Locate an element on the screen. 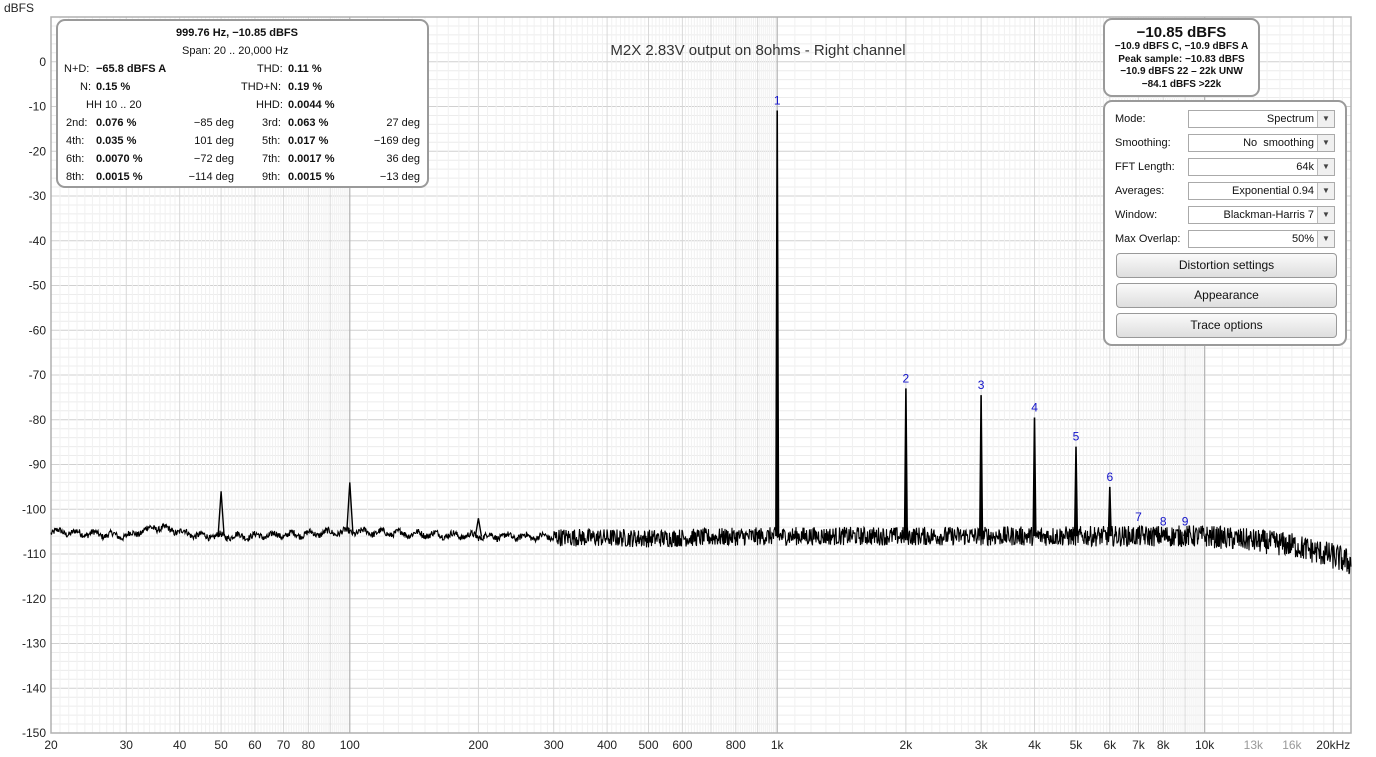  hh-label: HH 10 .. 20 is located at coordinates (114, 105).